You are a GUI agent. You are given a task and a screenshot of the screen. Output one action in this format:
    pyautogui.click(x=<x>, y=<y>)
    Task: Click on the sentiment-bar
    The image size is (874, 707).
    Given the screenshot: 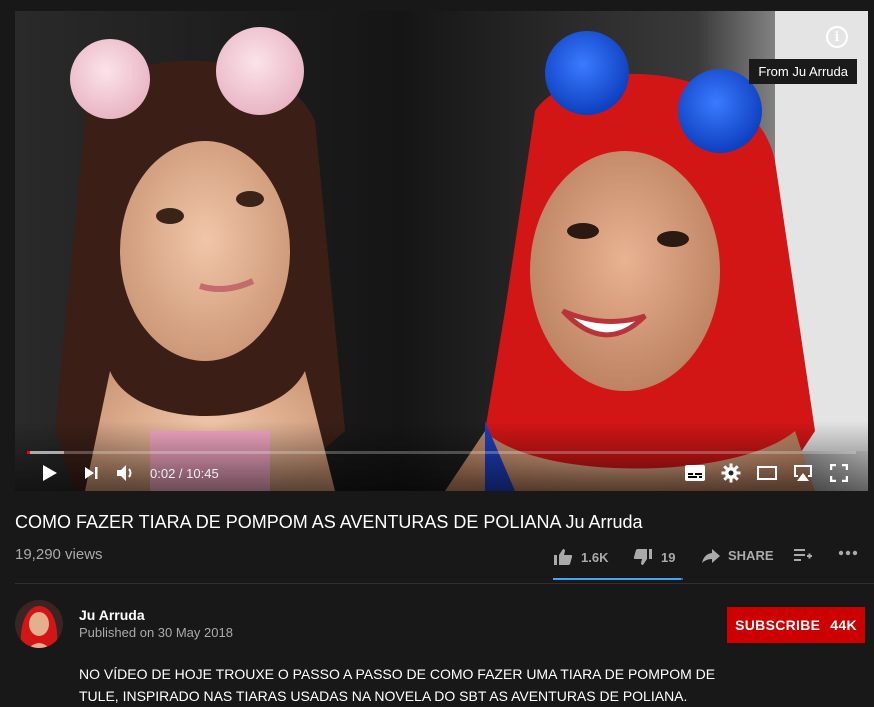 What is the action you would take?
    pyautogui.click(x=618, y=579)
    